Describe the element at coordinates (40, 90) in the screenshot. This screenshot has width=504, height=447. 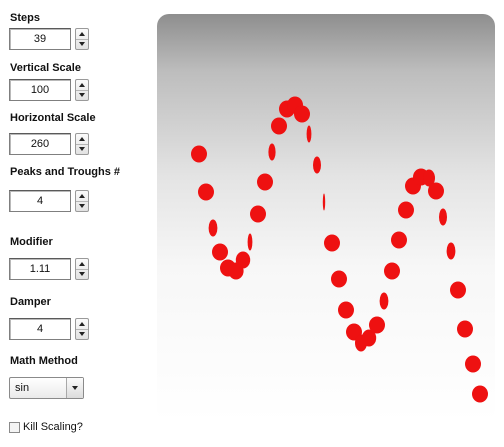
I see `vertical-scale-input: 100` at that location.